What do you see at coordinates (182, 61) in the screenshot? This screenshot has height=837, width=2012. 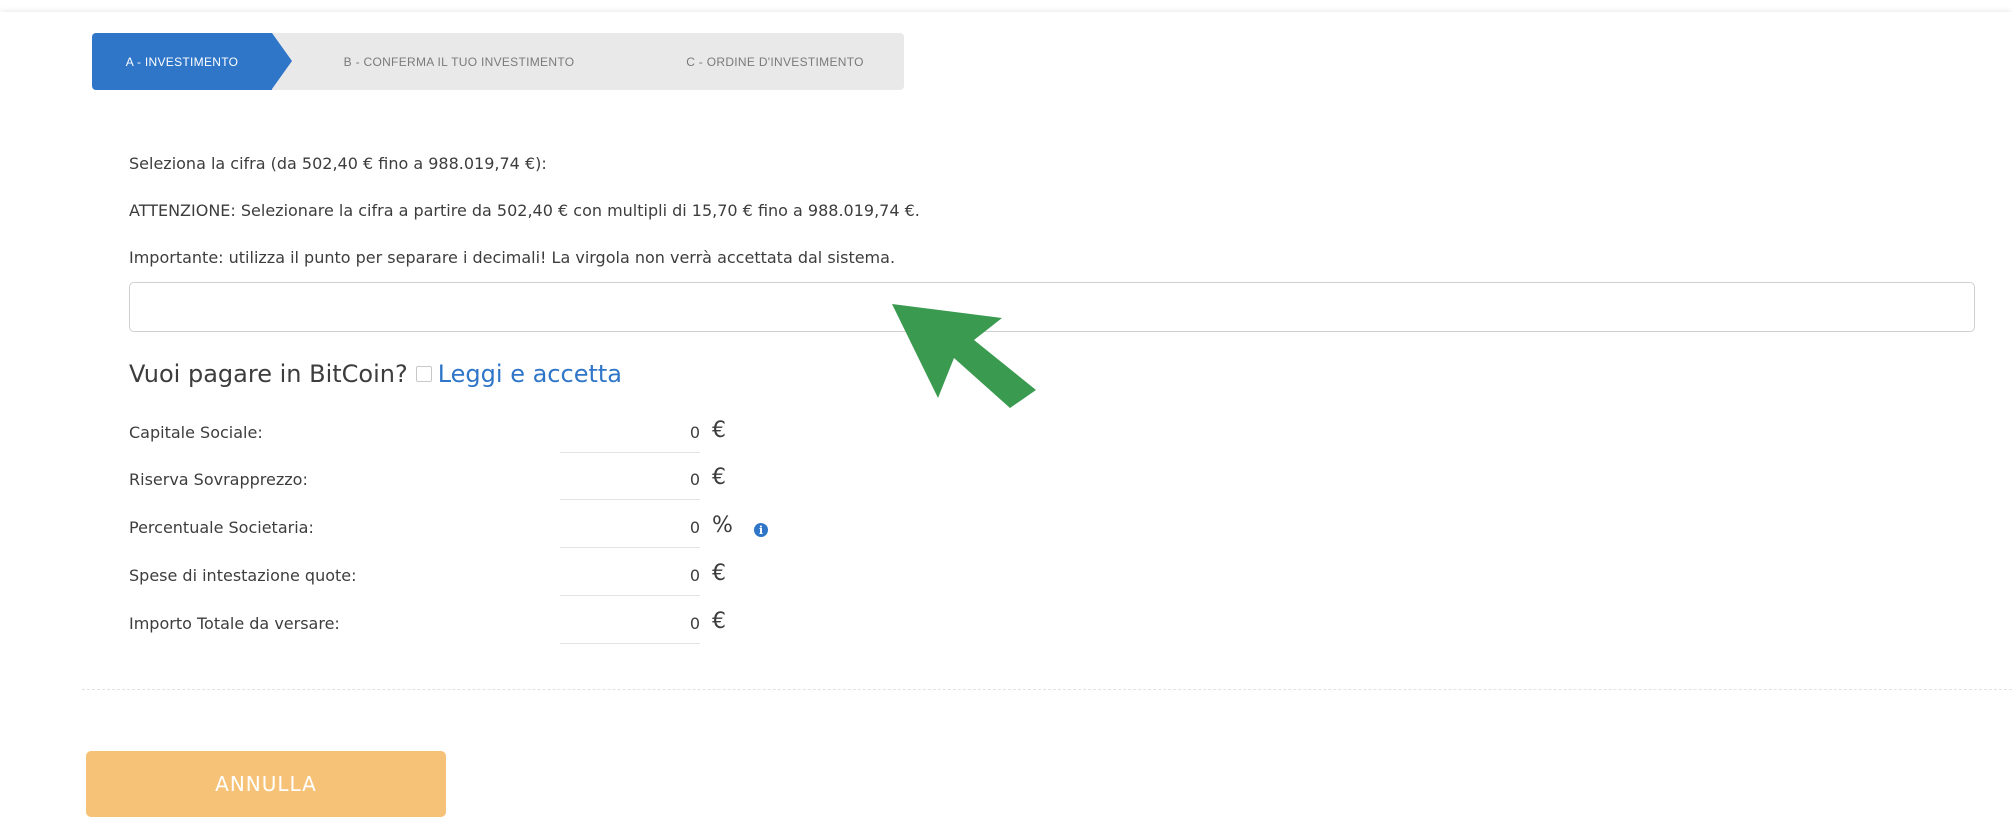 I see `step-label: A - INVESTIMENTO` at bounding box center [182, 61].